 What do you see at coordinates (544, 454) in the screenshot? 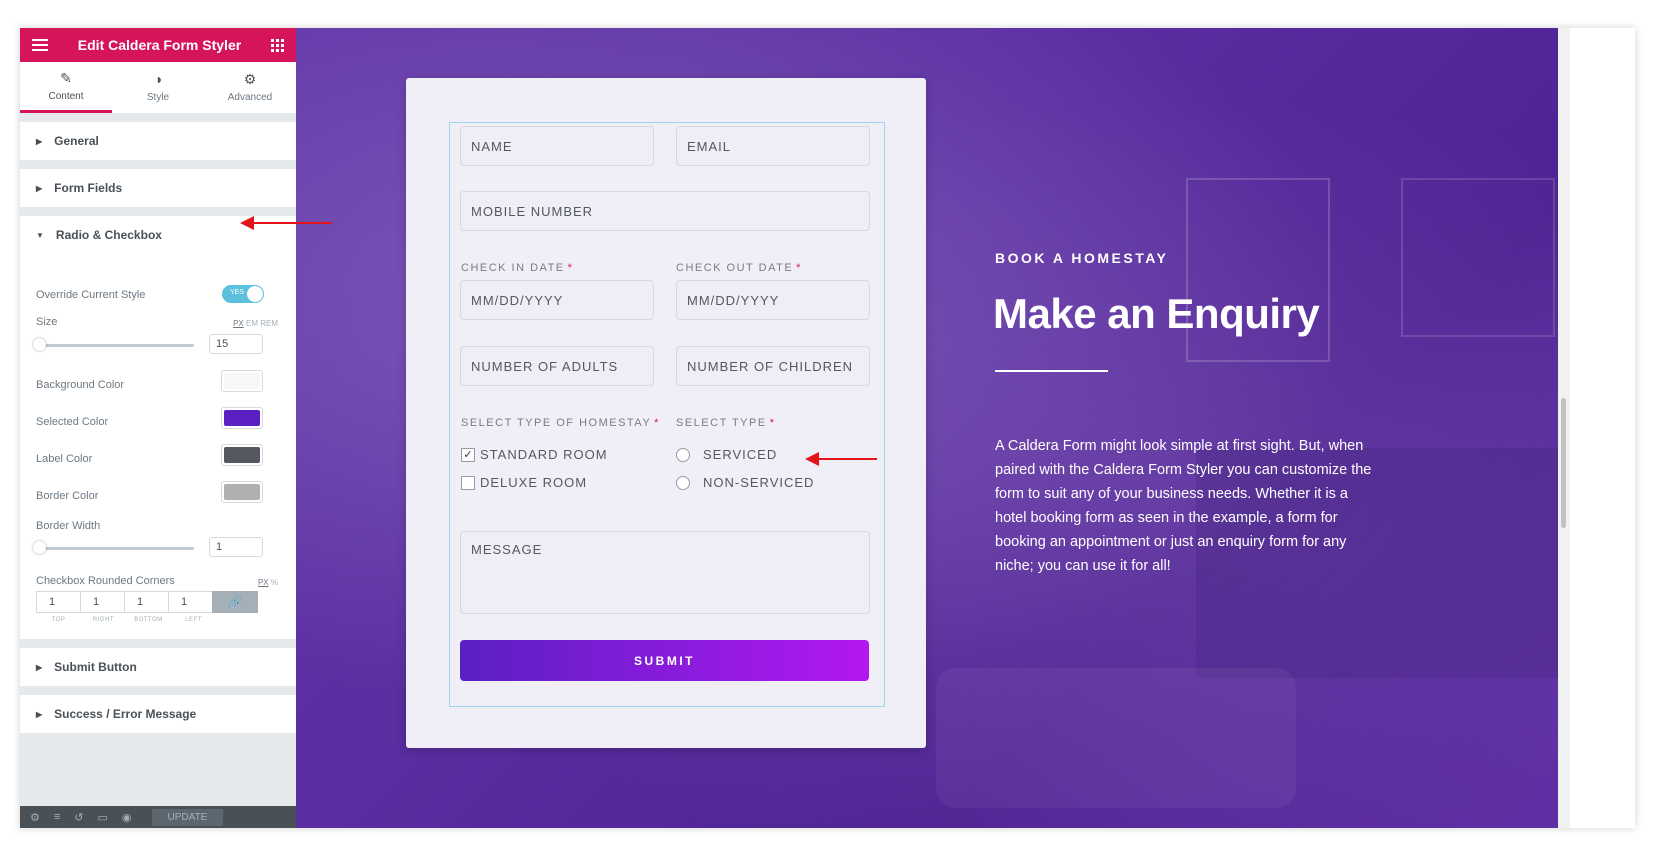
I see `standard-room-label: STANDARD ROOM` at bounding box center [544, 454].